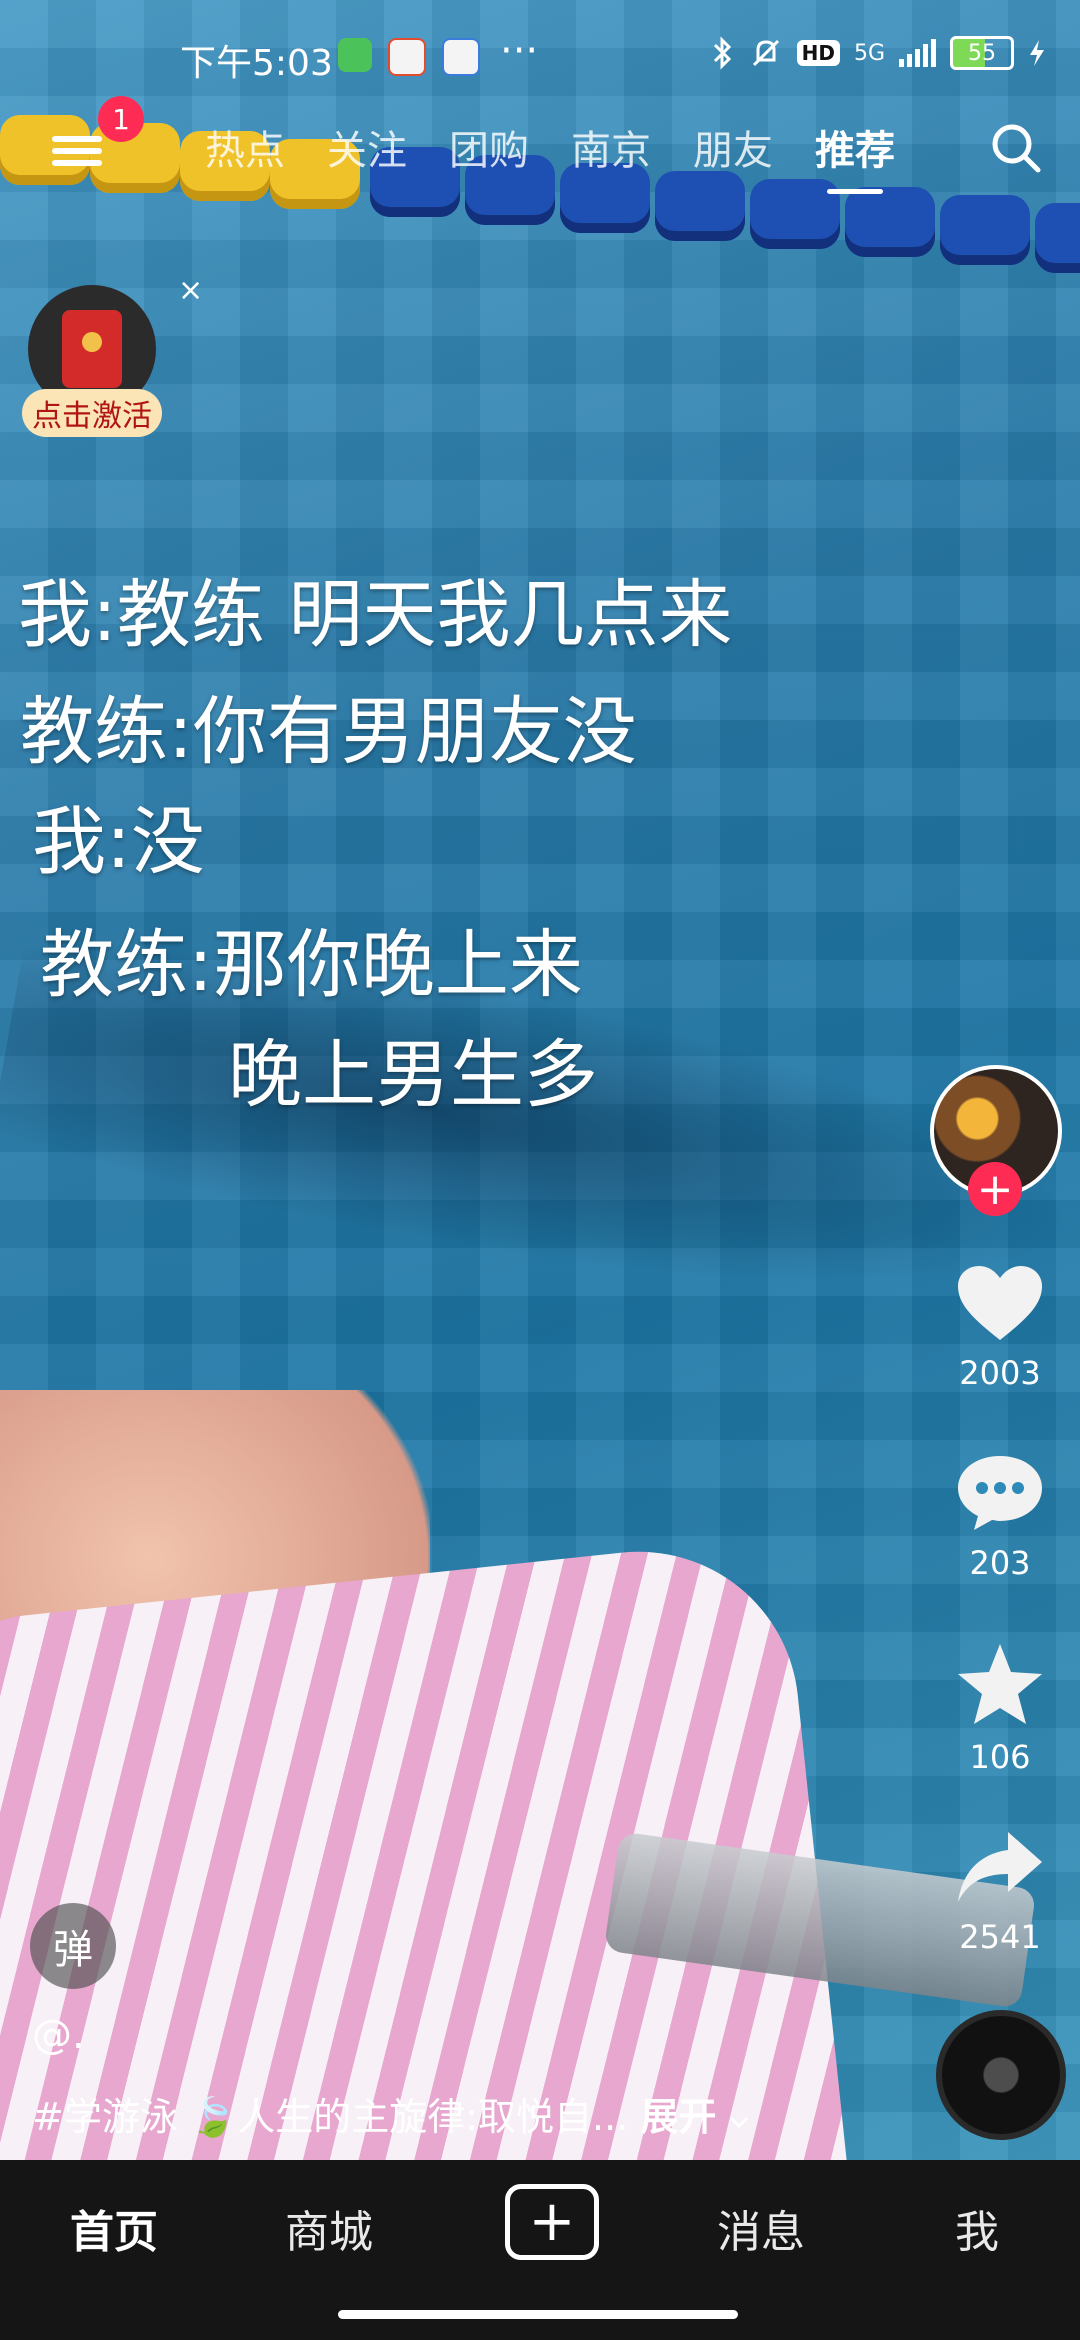 The width and height of the screenshot is (1080, 2340). Describe the element at coordinates (73, 1946) in the screenshot. I see `danmaku-toggle-button: 弹` at that location.